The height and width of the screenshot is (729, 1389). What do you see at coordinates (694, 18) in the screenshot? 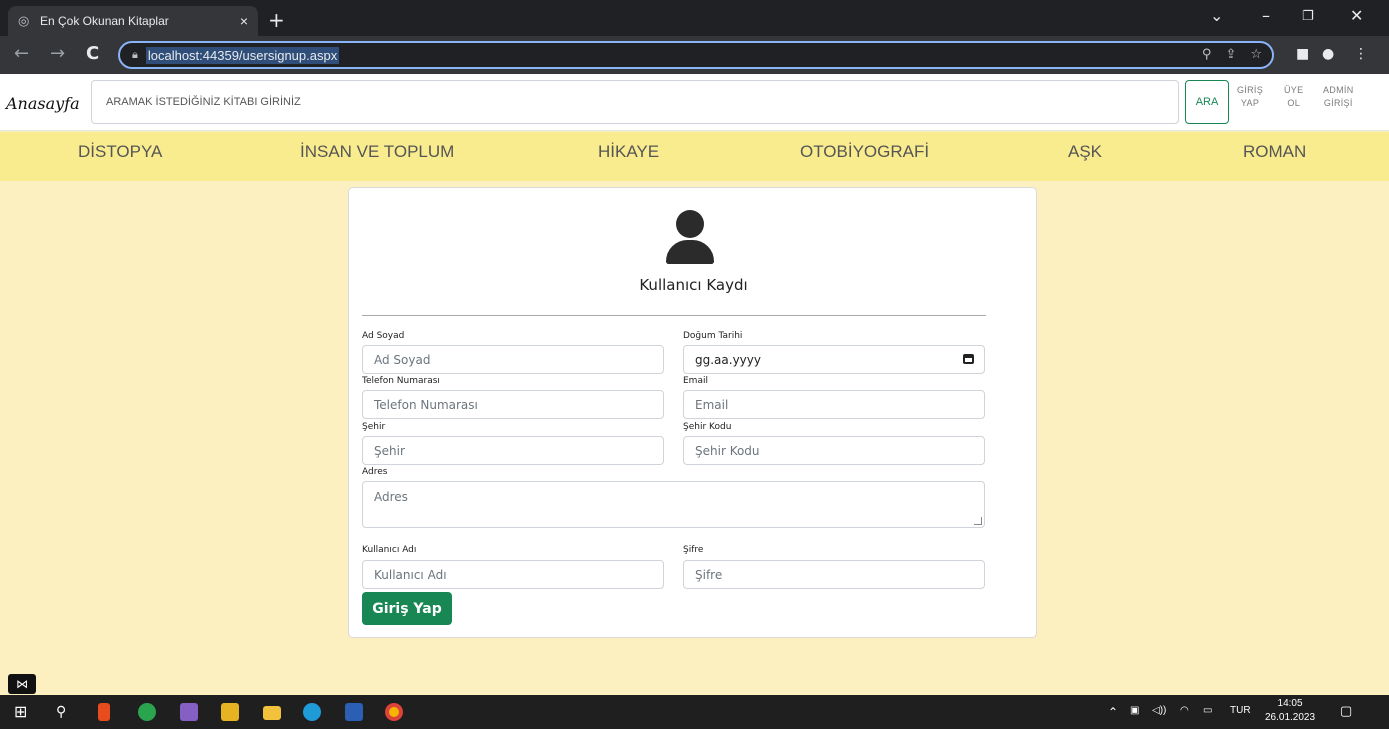
I see `browser-tab-strip: ◎ En Çok Okunan Kitaplar × + ⌄ – ❐ ✕` at bounding box center [694, 18].